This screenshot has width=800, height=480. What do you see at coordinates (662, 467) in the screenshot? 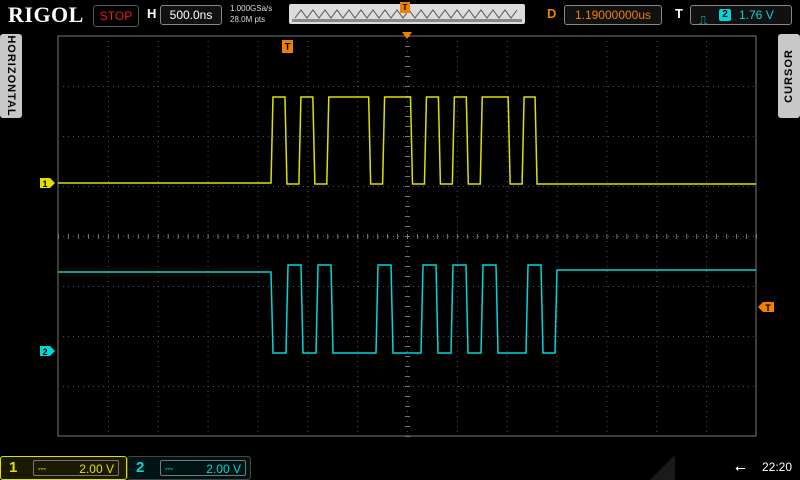
I see `status-bar-divider` at bounding box center [662, 467].